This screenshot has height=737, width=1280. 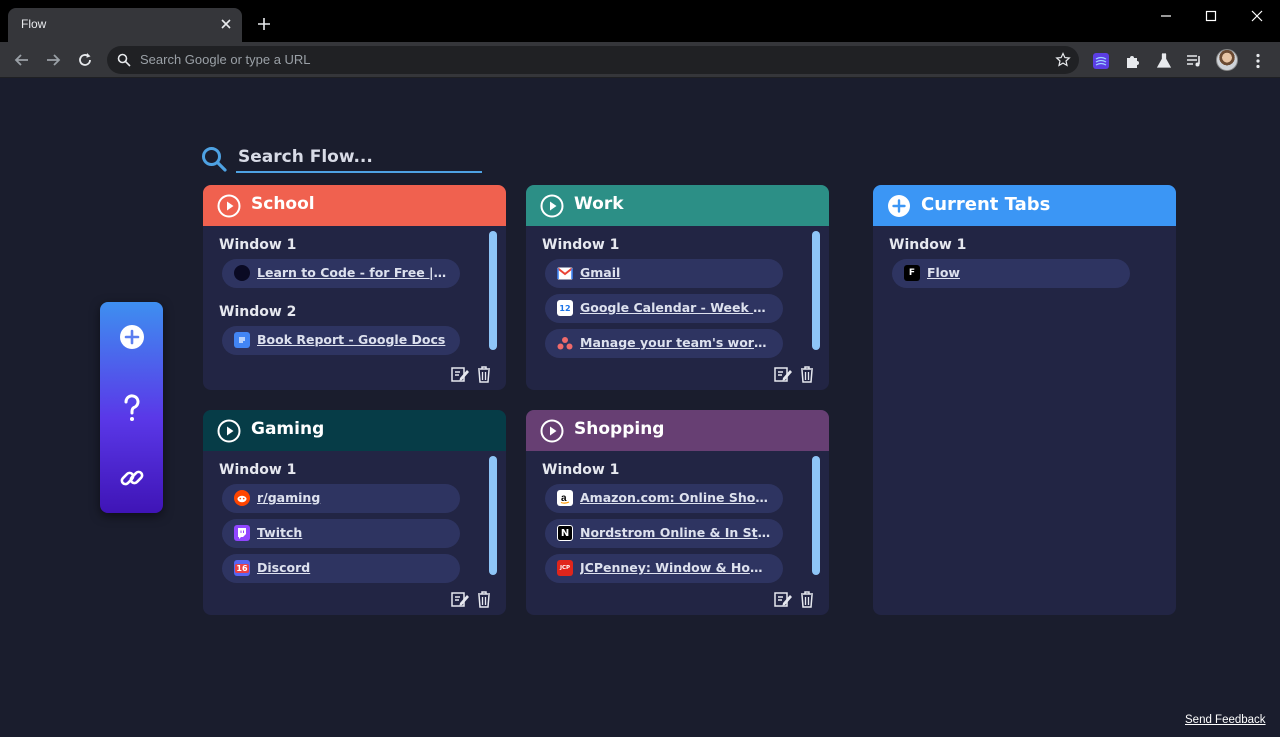 What do you see at coordinates (341, 568) in the screenshot?
I see `tab-item: 16 Discord` at bounding box center [341, 568].